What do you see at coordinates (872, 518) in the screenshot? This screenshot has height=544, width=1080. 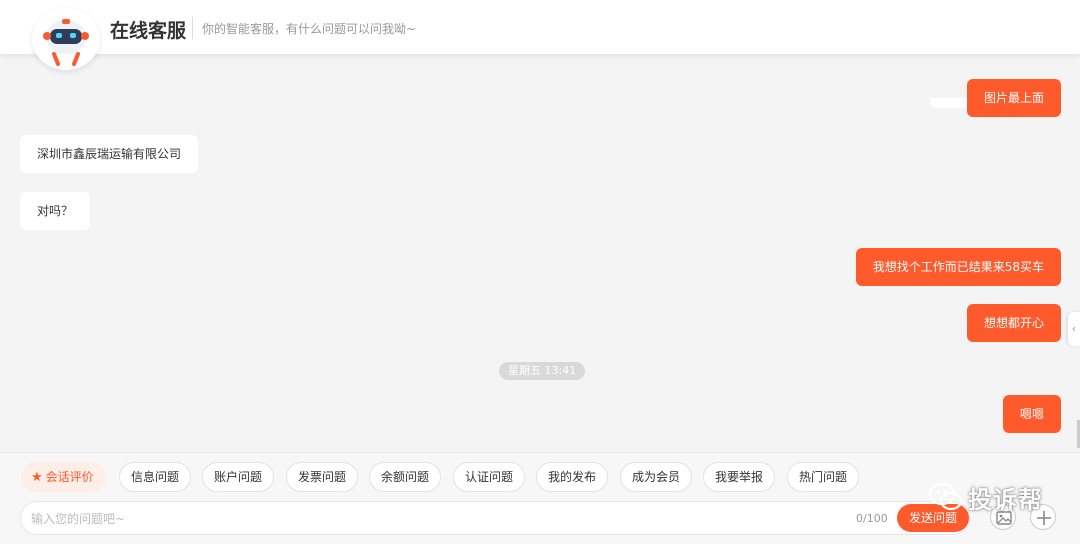 I see `char-counter: 0/100` at bounding box center [872, 518].